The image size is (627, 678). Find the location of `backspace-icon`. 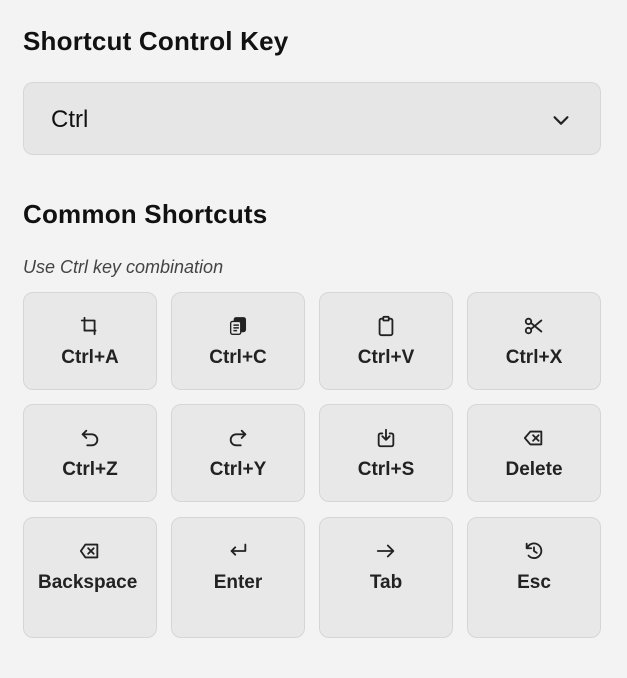

backspace-icon is located at coordinates (90, 551).